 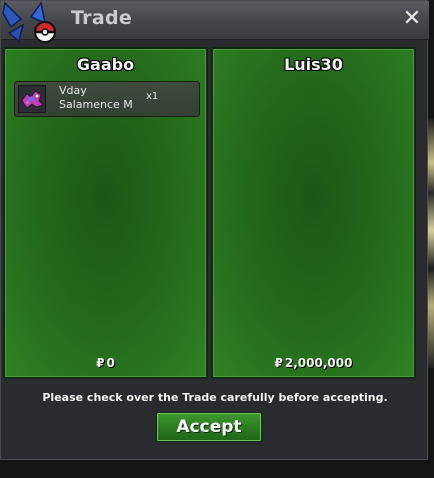 What do you see at coordinates (412, 19) in the screenshot?
I see `close-icon: ✕` at bounding box center [412, 19].